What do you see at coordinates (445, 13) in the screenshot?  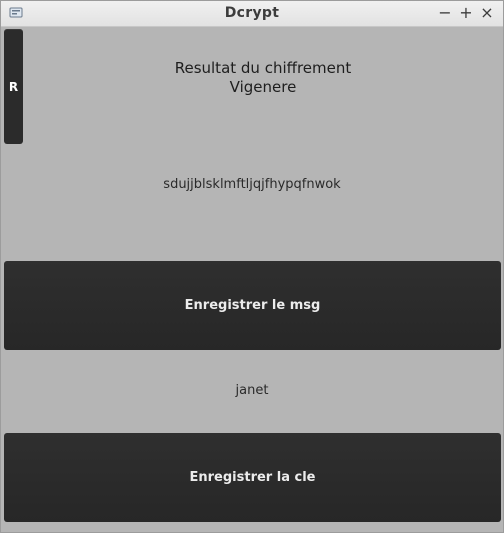 I see `minimize-button: −` at bounding box center [445, 13].